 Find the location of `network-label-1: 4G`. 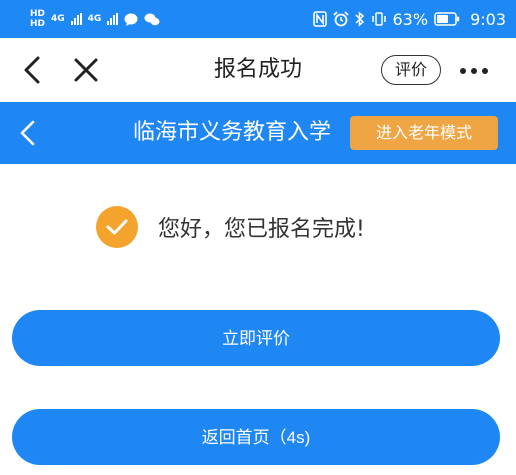

network-label-1: 4G is located at coordinates (58, 18).